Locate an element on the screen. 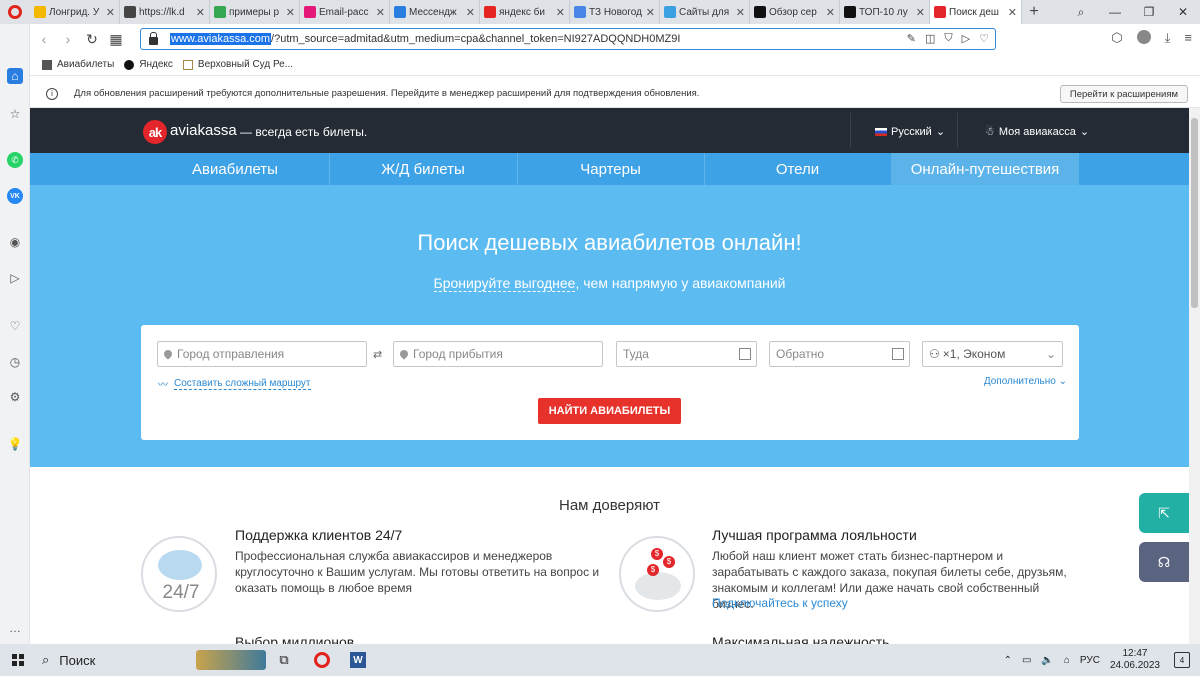 Image resolution: width=1200 pixels, height=676 pixels. depart-date-input: Туда is located at coordinates (686, 354).